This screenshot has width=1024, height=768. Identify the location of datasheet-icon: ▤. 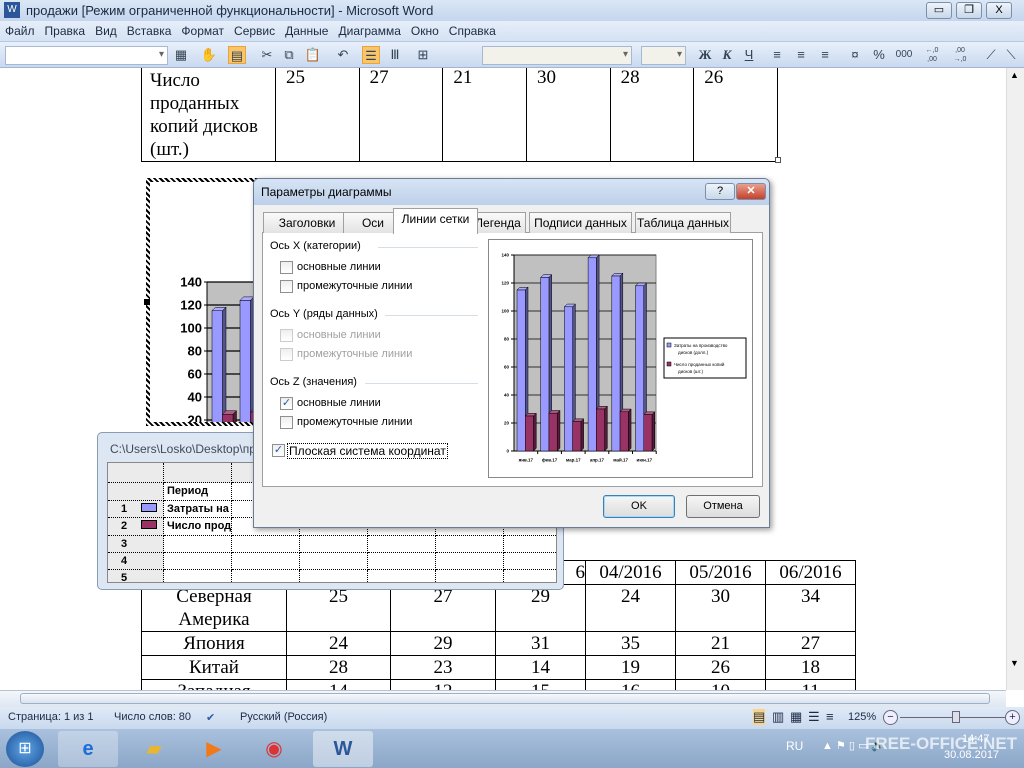
(237, 55).